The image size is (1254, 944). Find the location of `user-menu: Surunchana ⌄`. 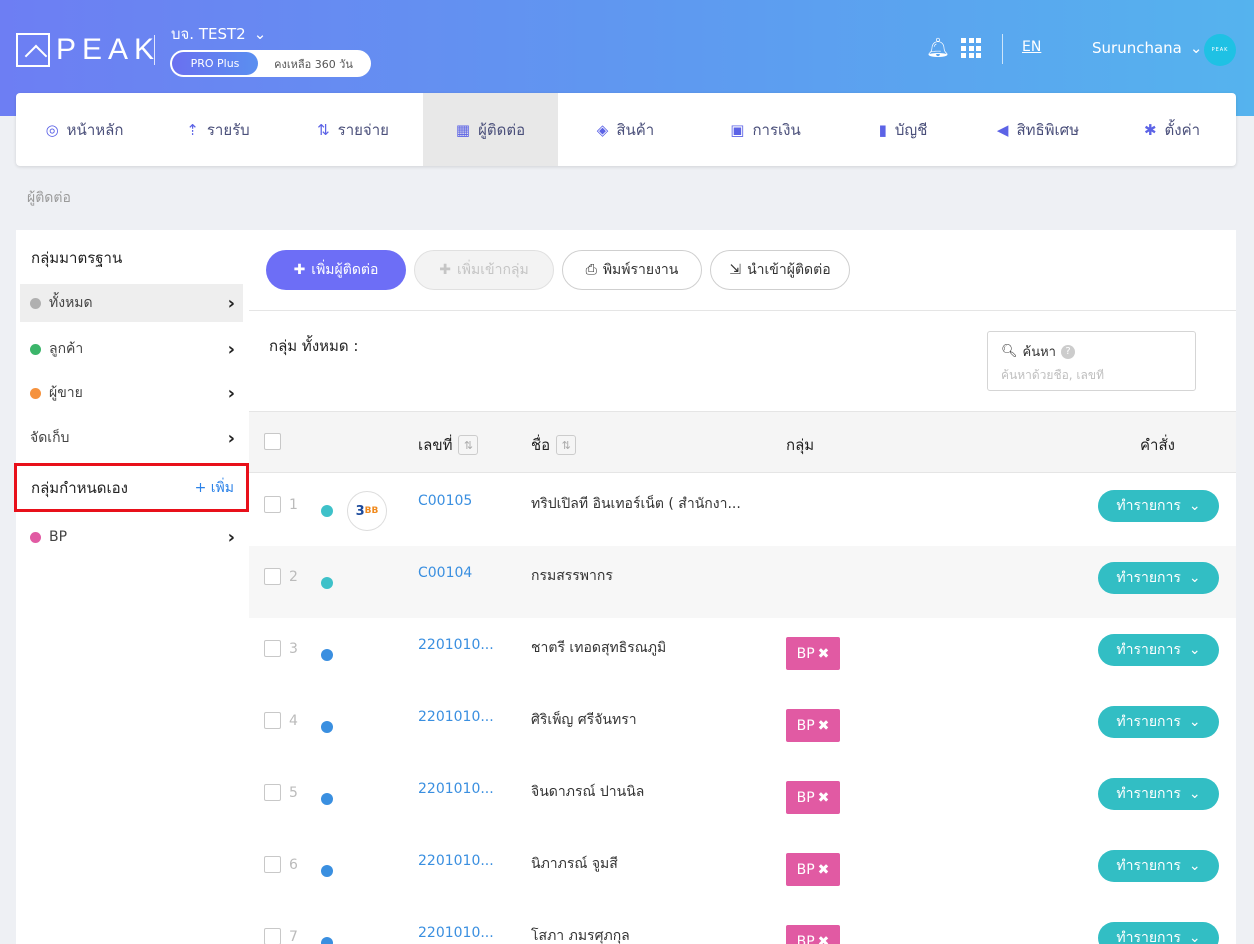

user-menu: Surunchana ⌄ is located at coordinates (1147, 48).